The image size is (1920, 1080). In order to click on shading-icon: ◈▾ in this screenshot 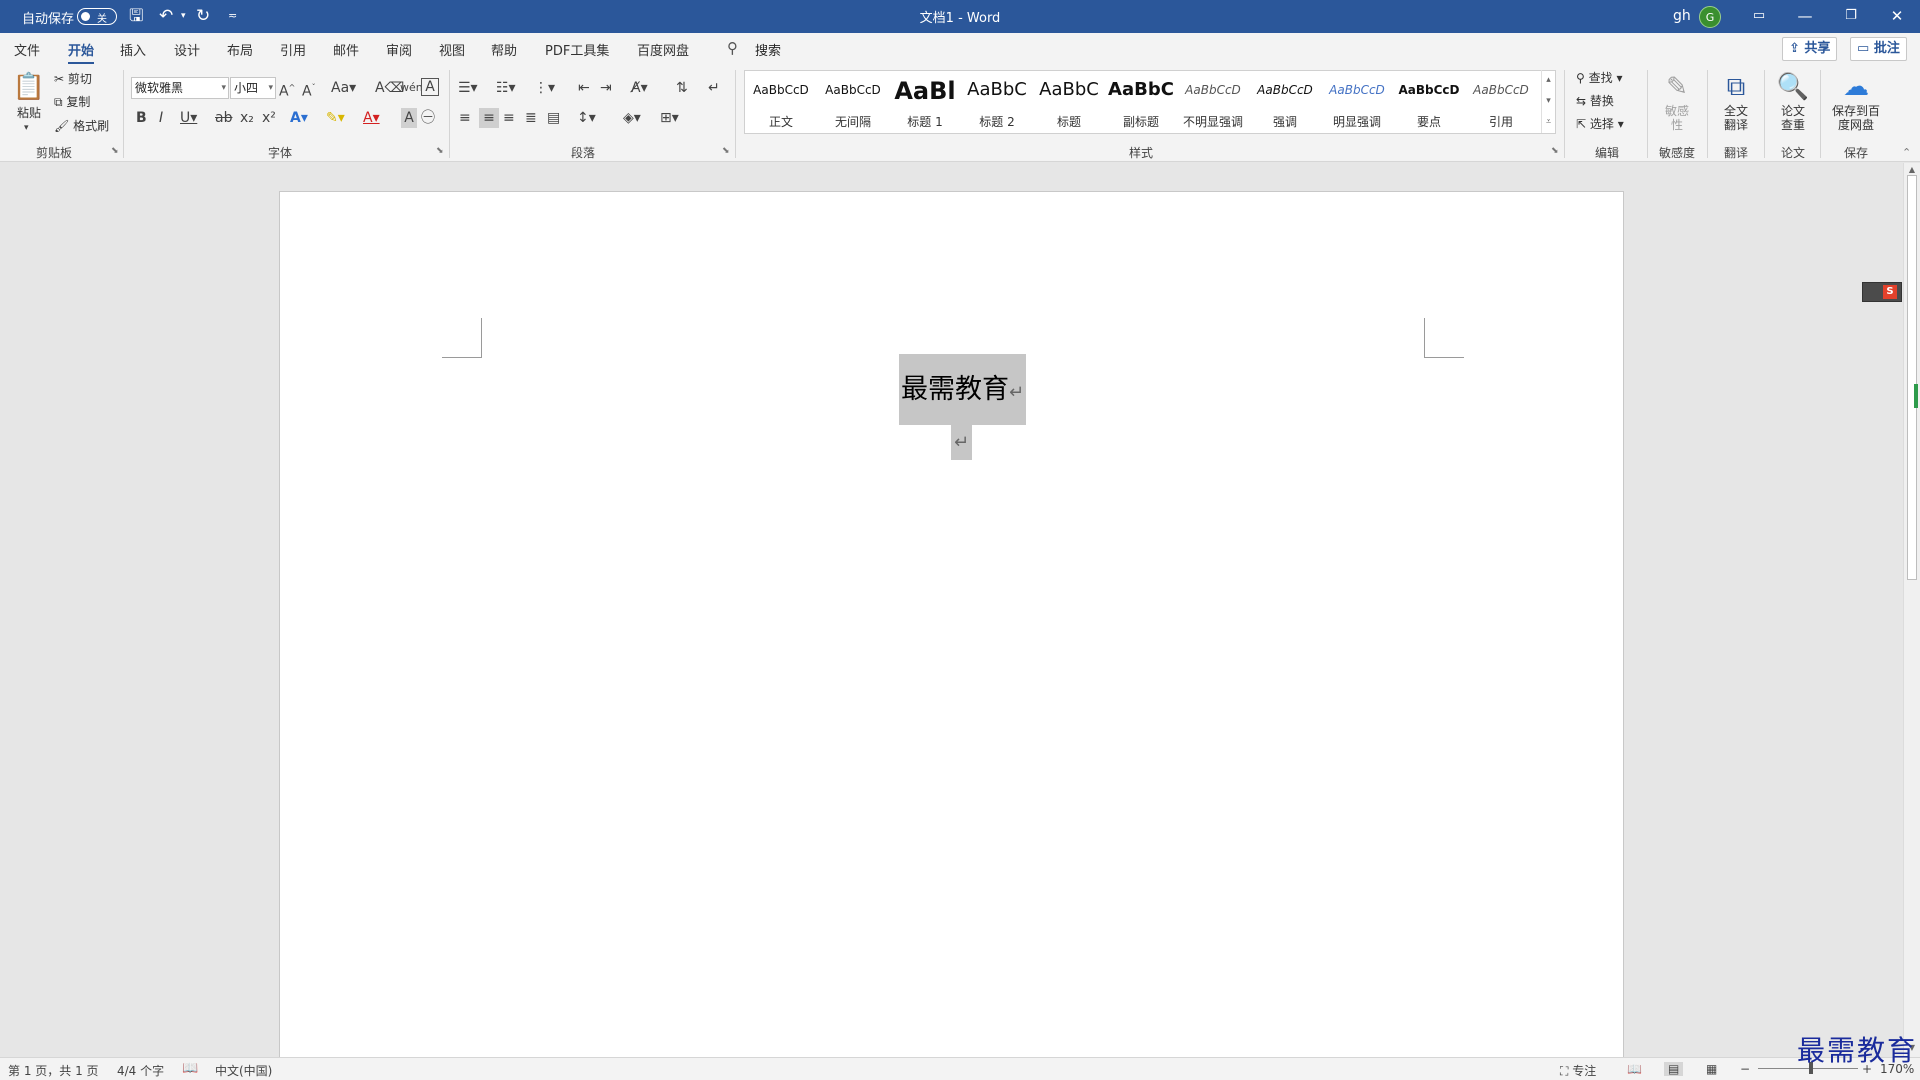, I will do `click(632, 118)`.